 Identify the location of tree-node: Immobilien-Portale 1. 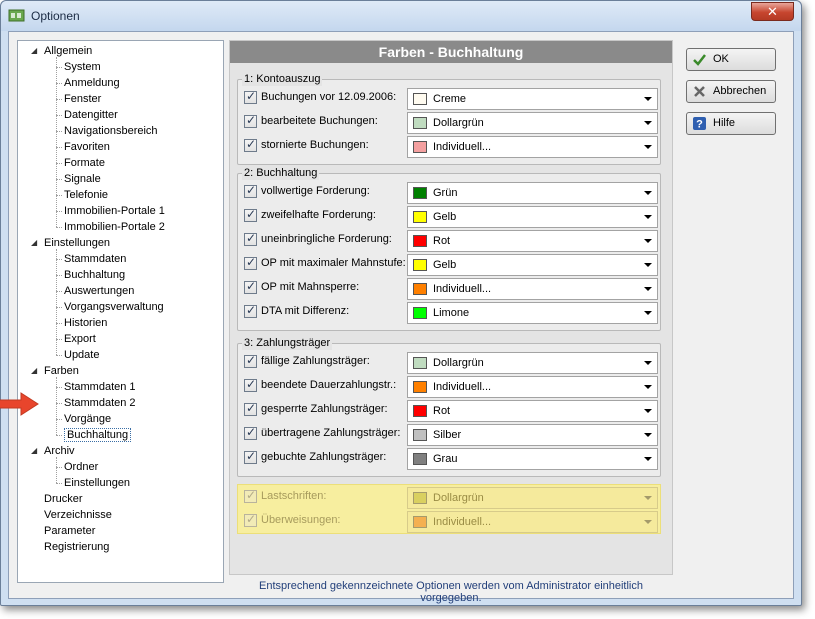
(114, 211).